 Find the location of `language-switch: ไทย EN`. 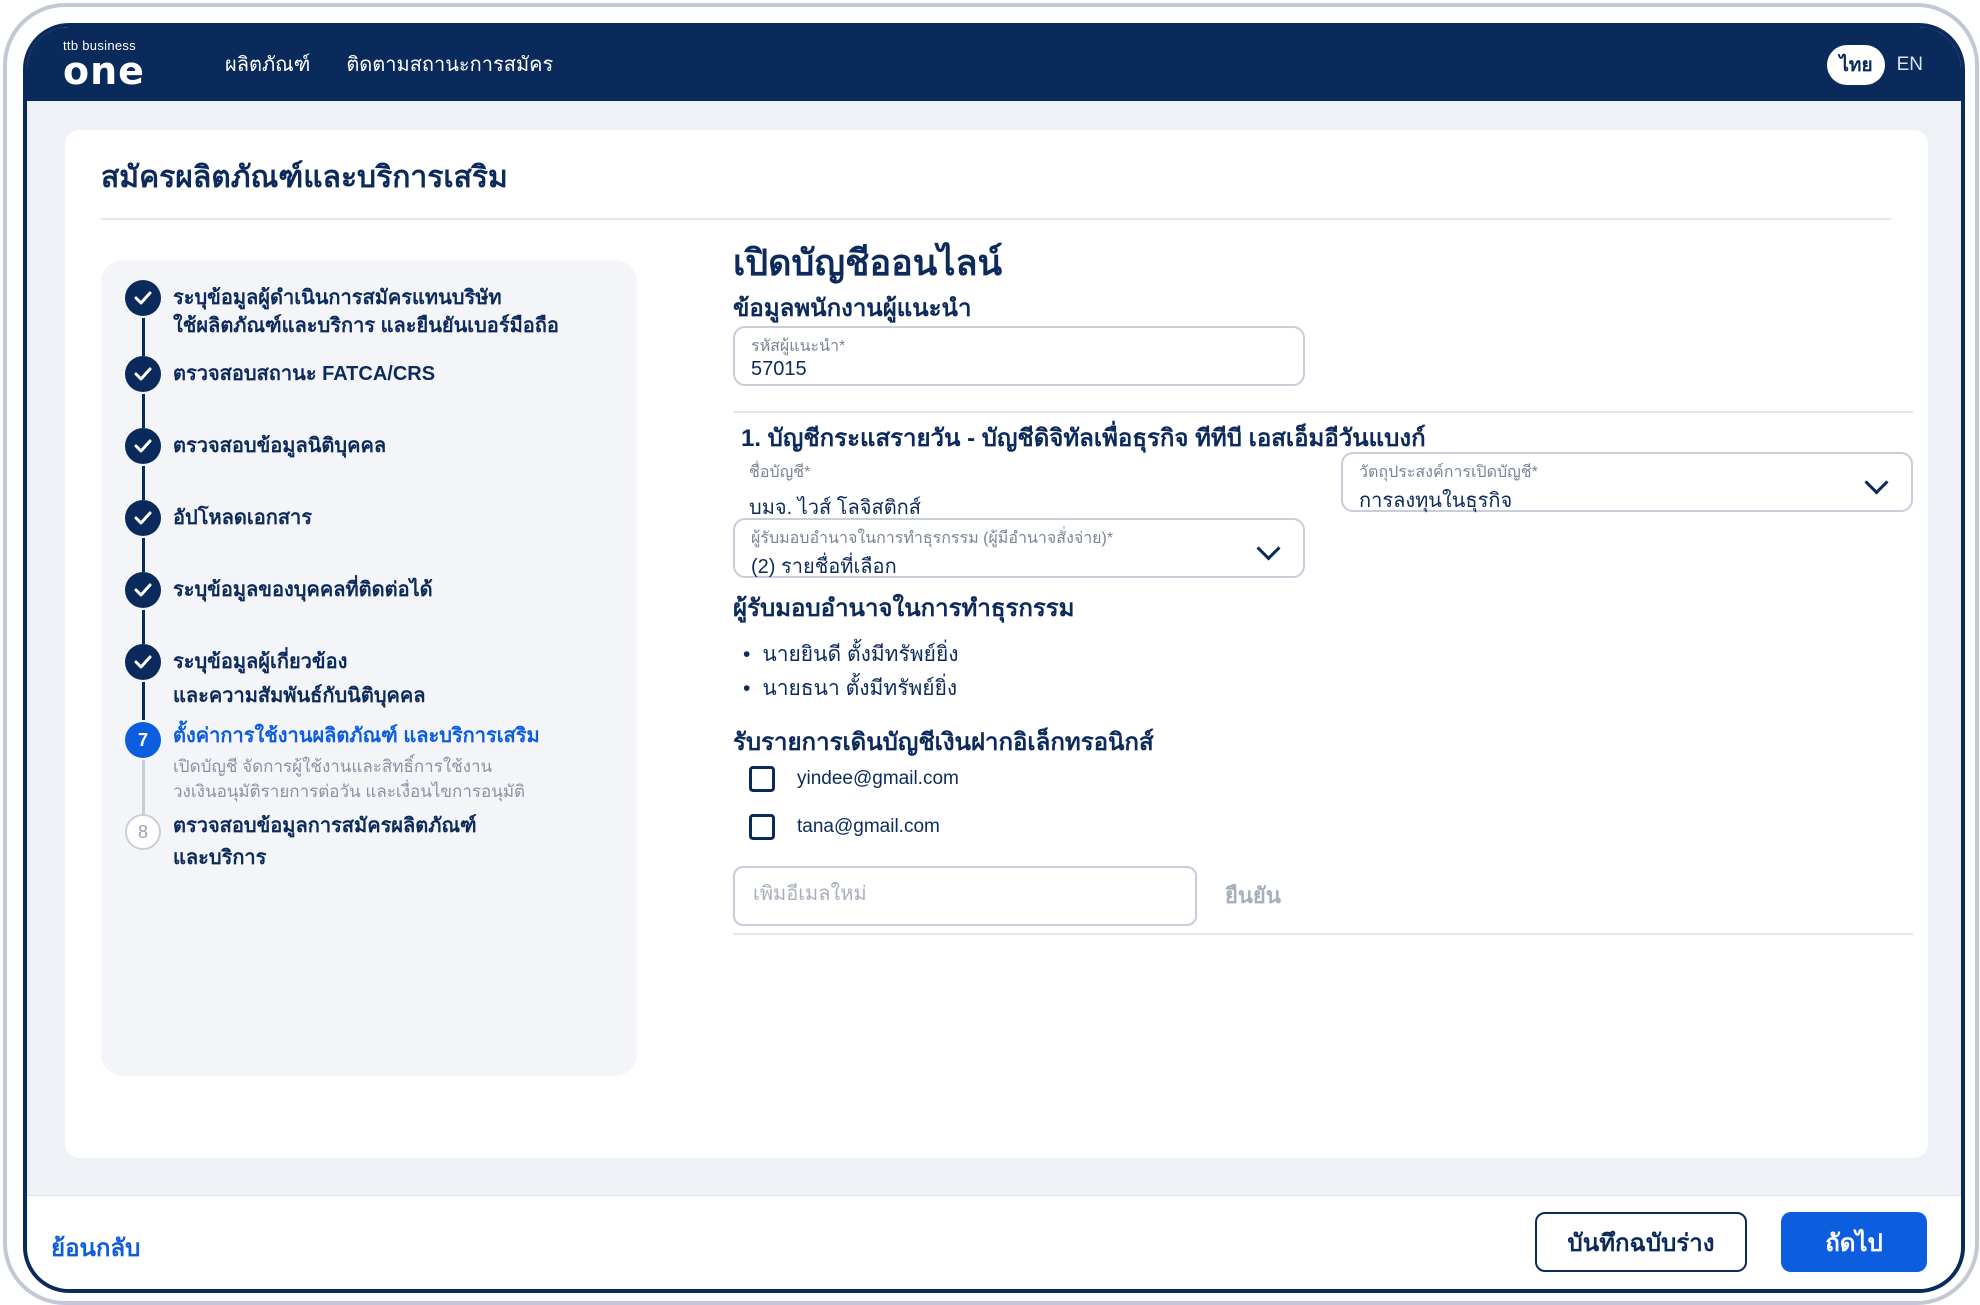

language-switch: ไทย EN is located at coordinates (1875, 65).